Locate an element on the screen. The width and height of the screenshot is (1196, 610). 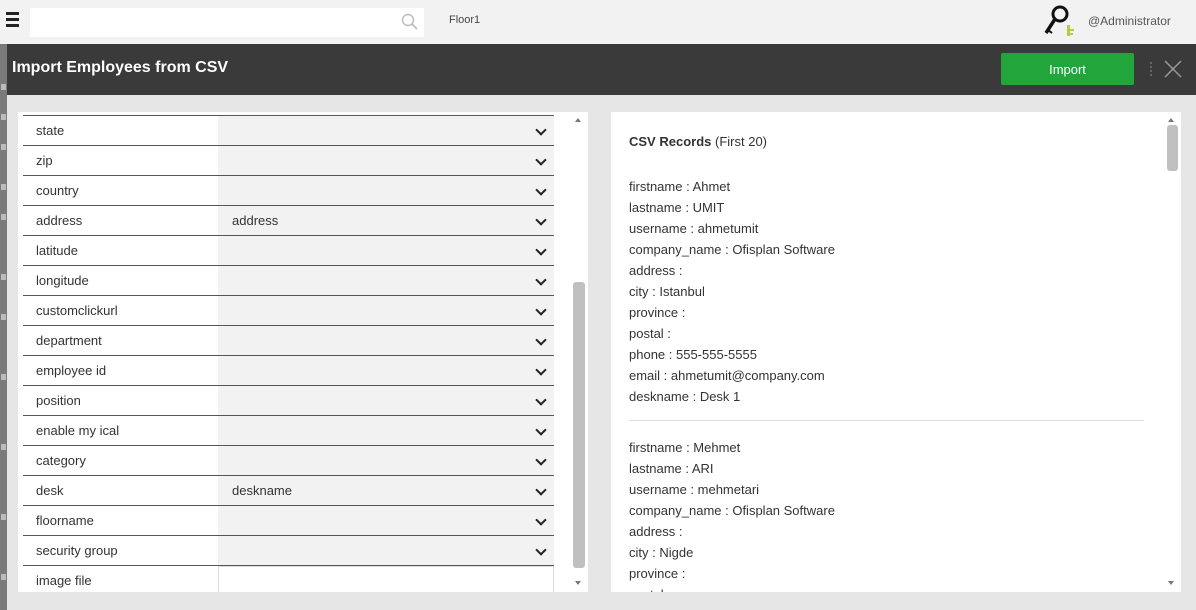
user-label: @Administrator is located at coordinates (1129, 21).